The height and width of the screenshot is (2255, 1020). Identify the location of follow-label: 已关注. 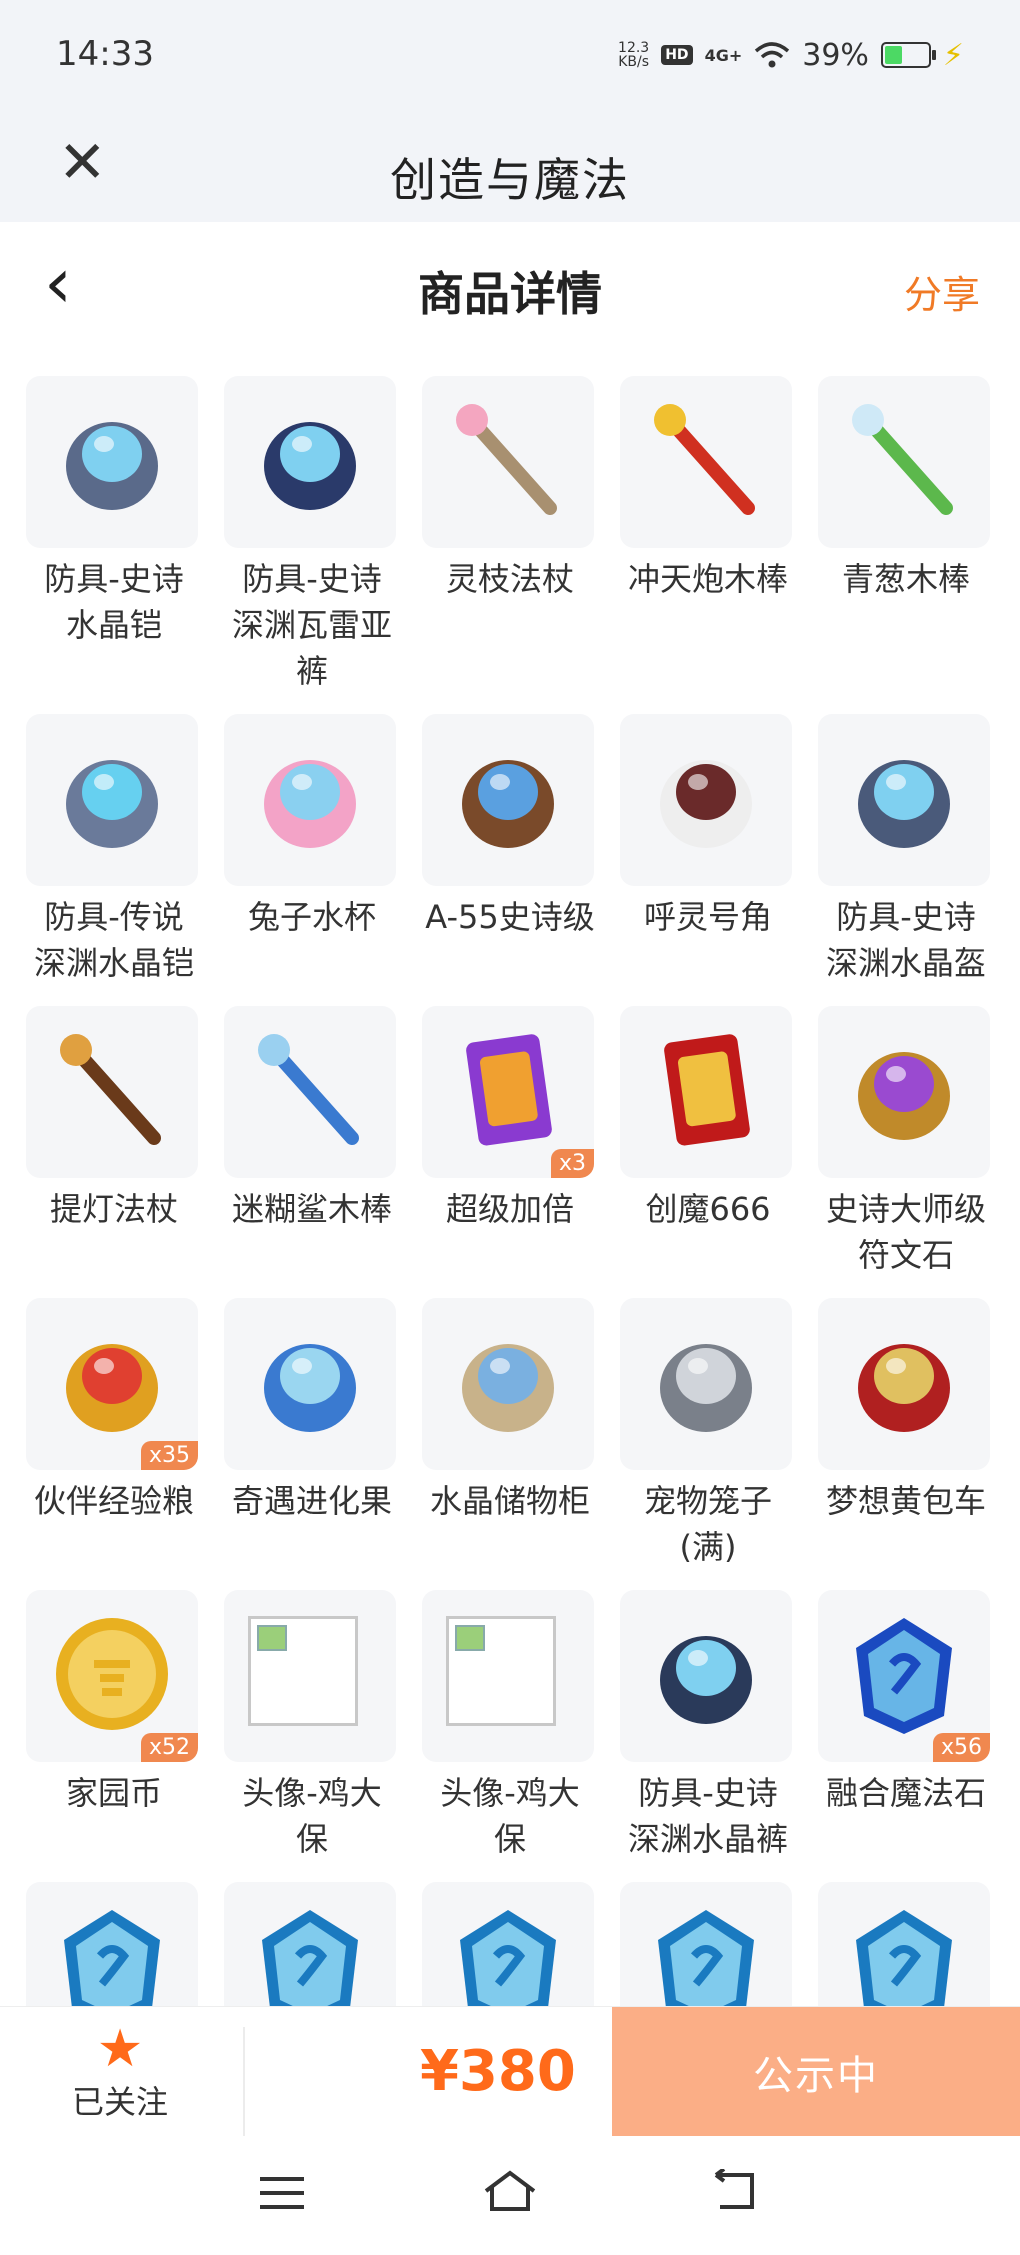
(119, 2102).